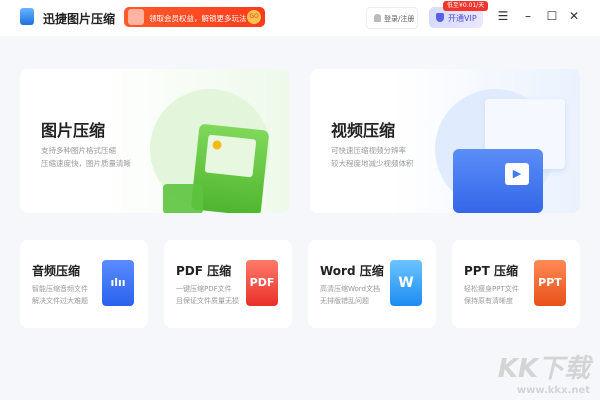  I want to click on login-button: 登录/注册, so click(392, 18).